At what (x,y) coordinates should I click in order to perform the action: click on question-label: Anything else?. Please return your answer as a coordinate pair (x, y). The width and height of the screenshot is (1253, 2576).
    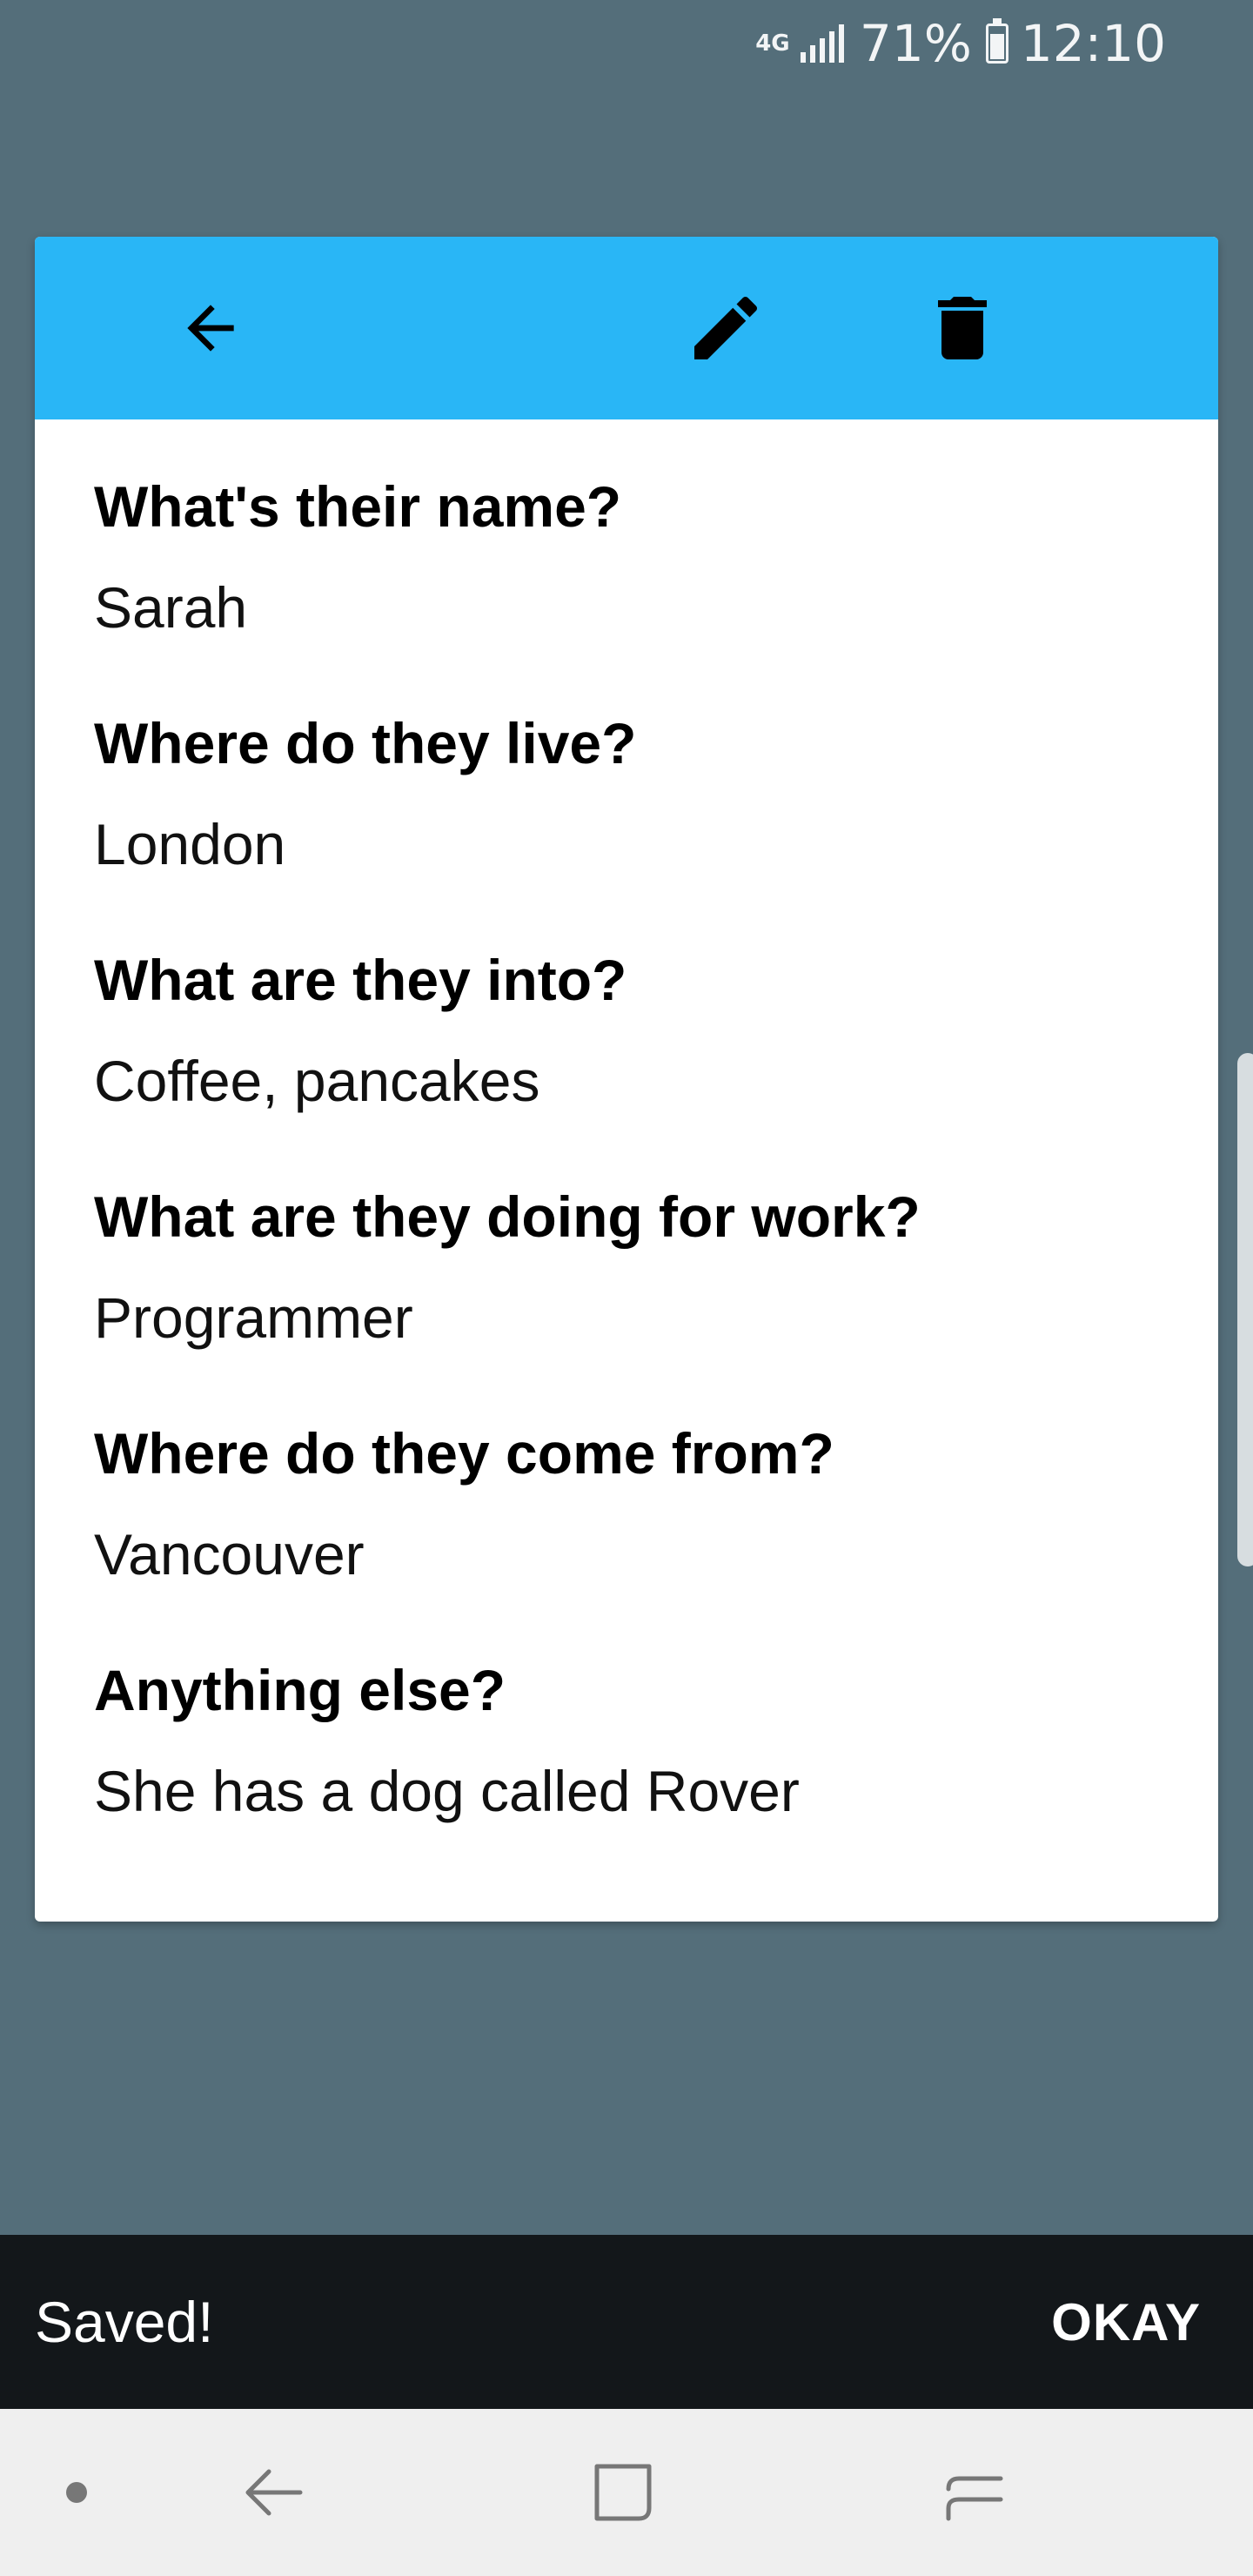
    Looking at the image, I should click on (300, 1690).